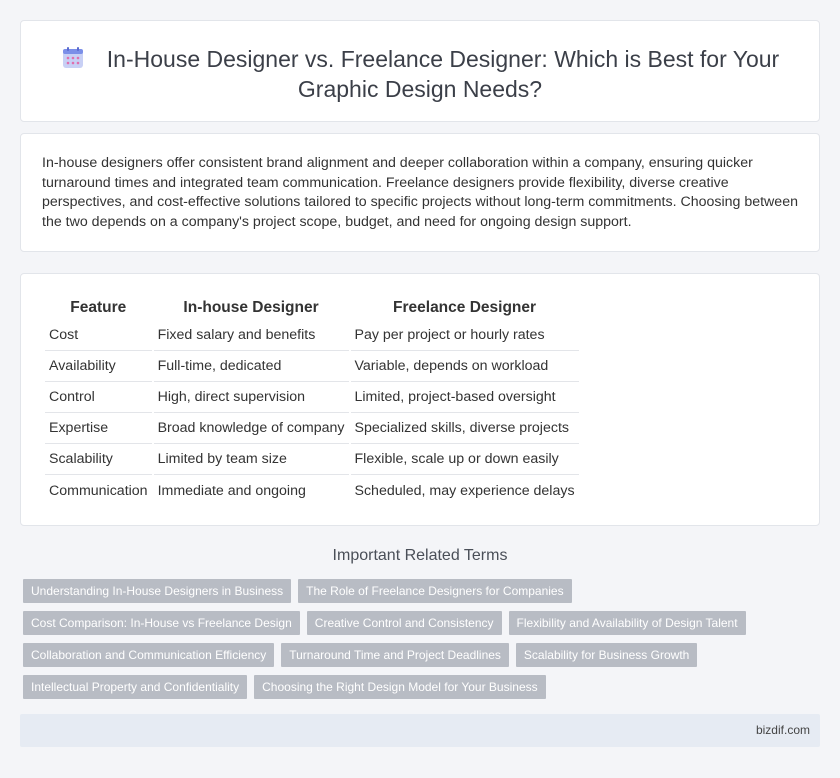 The image size is (840, 778). What do you see at coordinates (464, 428) in the screenshot?
I see `table-cell: Specialized skills, diverse projects` at bounding box center [464, 428].